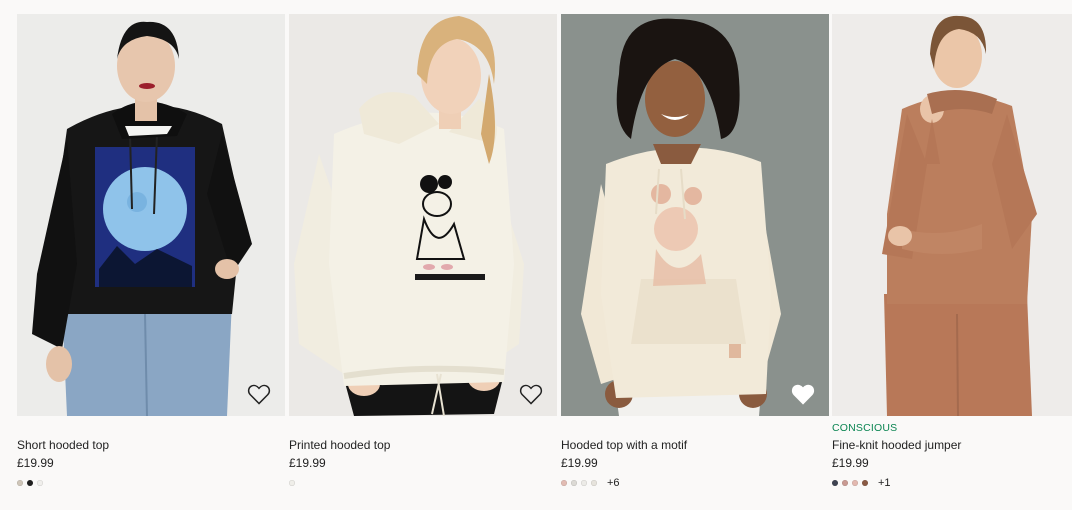 This screenshot has height=510, width=1072. What do you see at coordinates (884, 483) in the screenshot?
I see `more-colors-count: +1` at bounding box center [884, 483].